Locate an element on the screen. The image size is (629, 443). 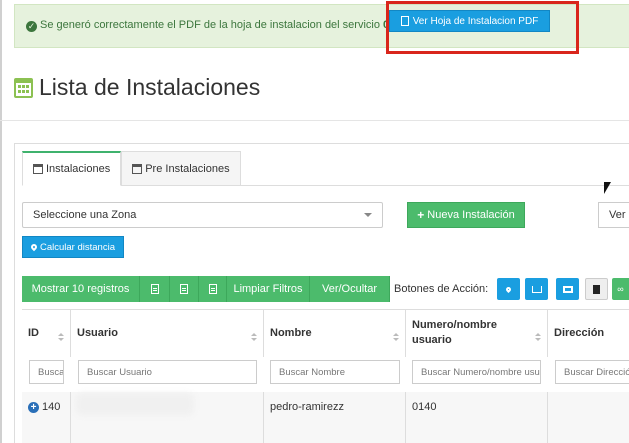
print-button is located at coordinates (213, 289).